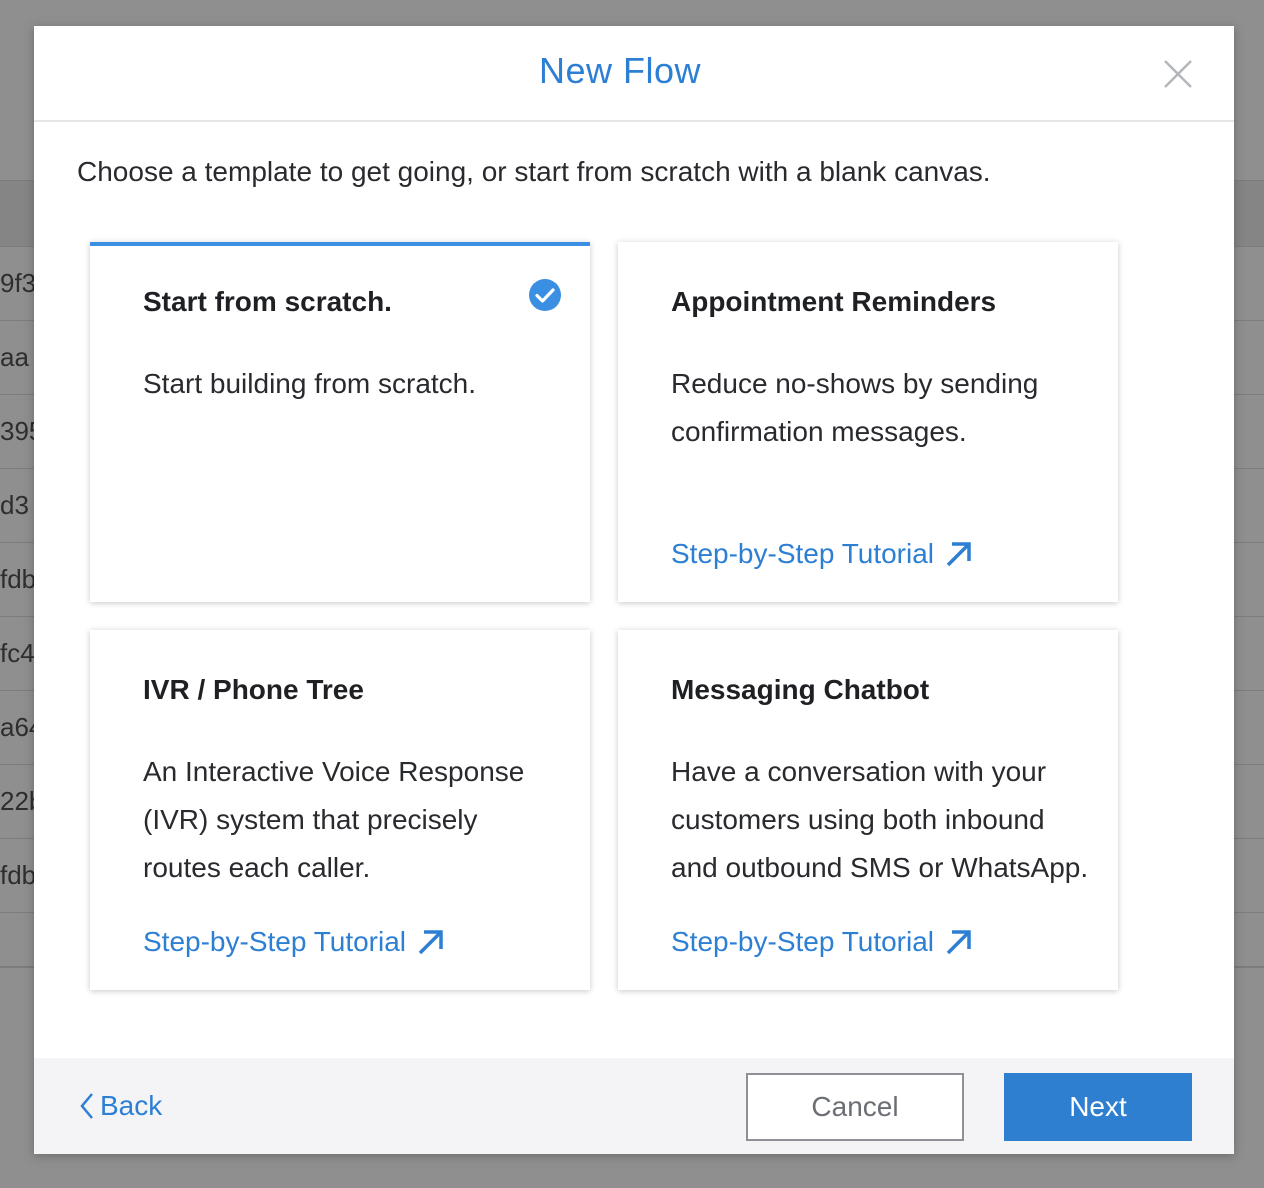 This screenshot has height=1188, width=1264. Describe the element at coordinates (267, 301) in the screenshot. I see `card-title: Start from scratch.` at that location.